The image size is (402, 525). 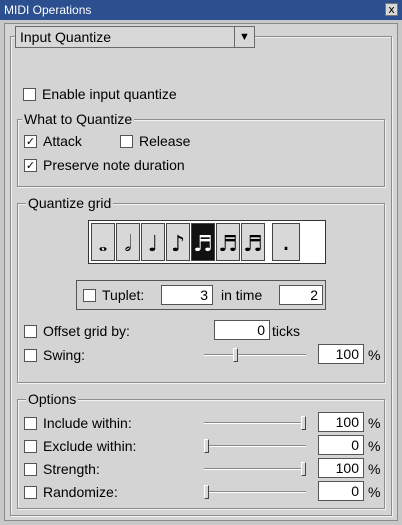 I want to click on preserve-option: ✓ Preserve note duration, so click(x=104, y=165).